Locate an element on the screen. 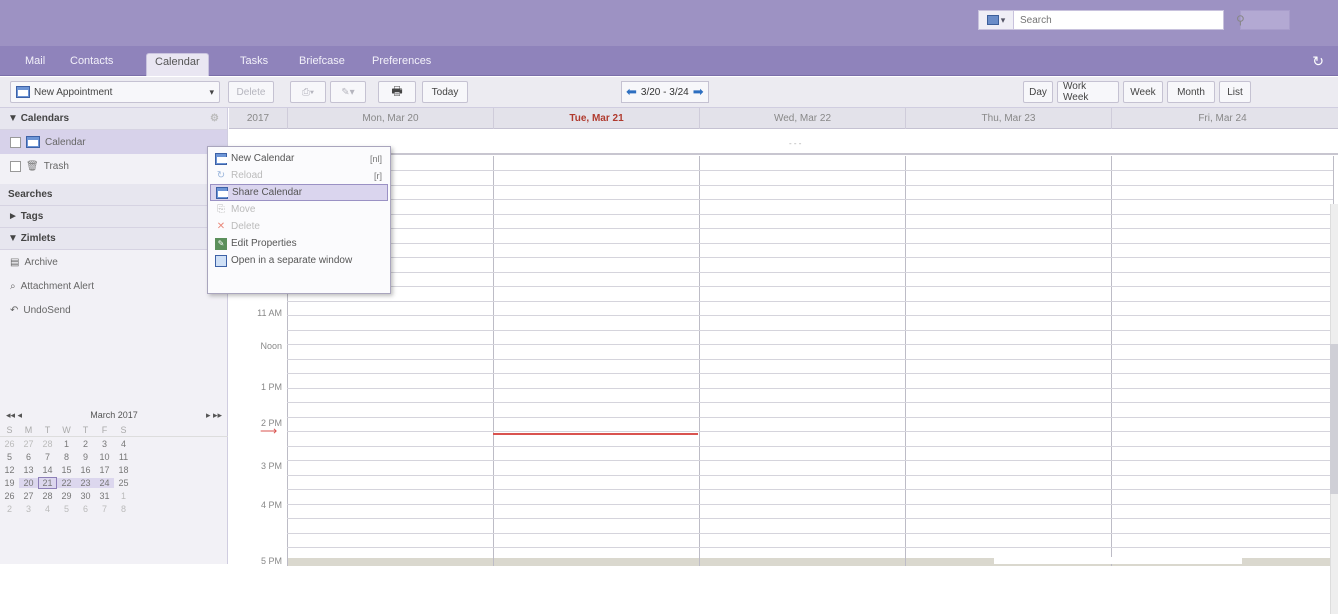  day-header-fri: Fri, Mar 24 is located at coordinates (1222, 118).